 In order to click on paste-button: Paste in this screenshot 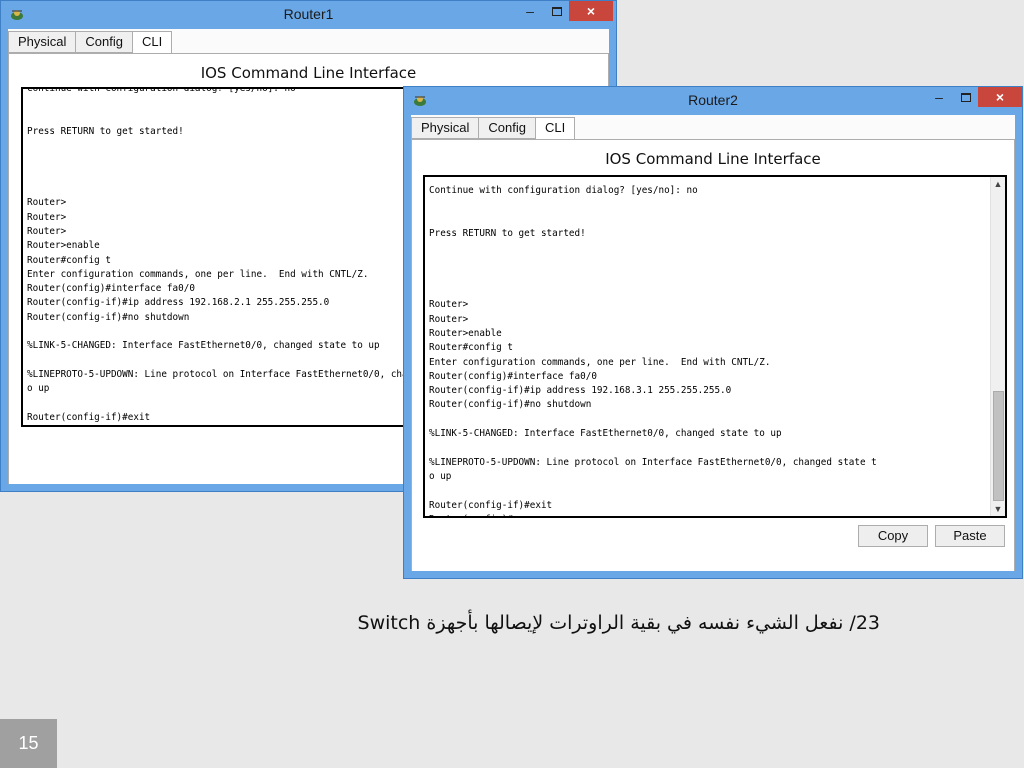, I will do `click(970, 536)`.